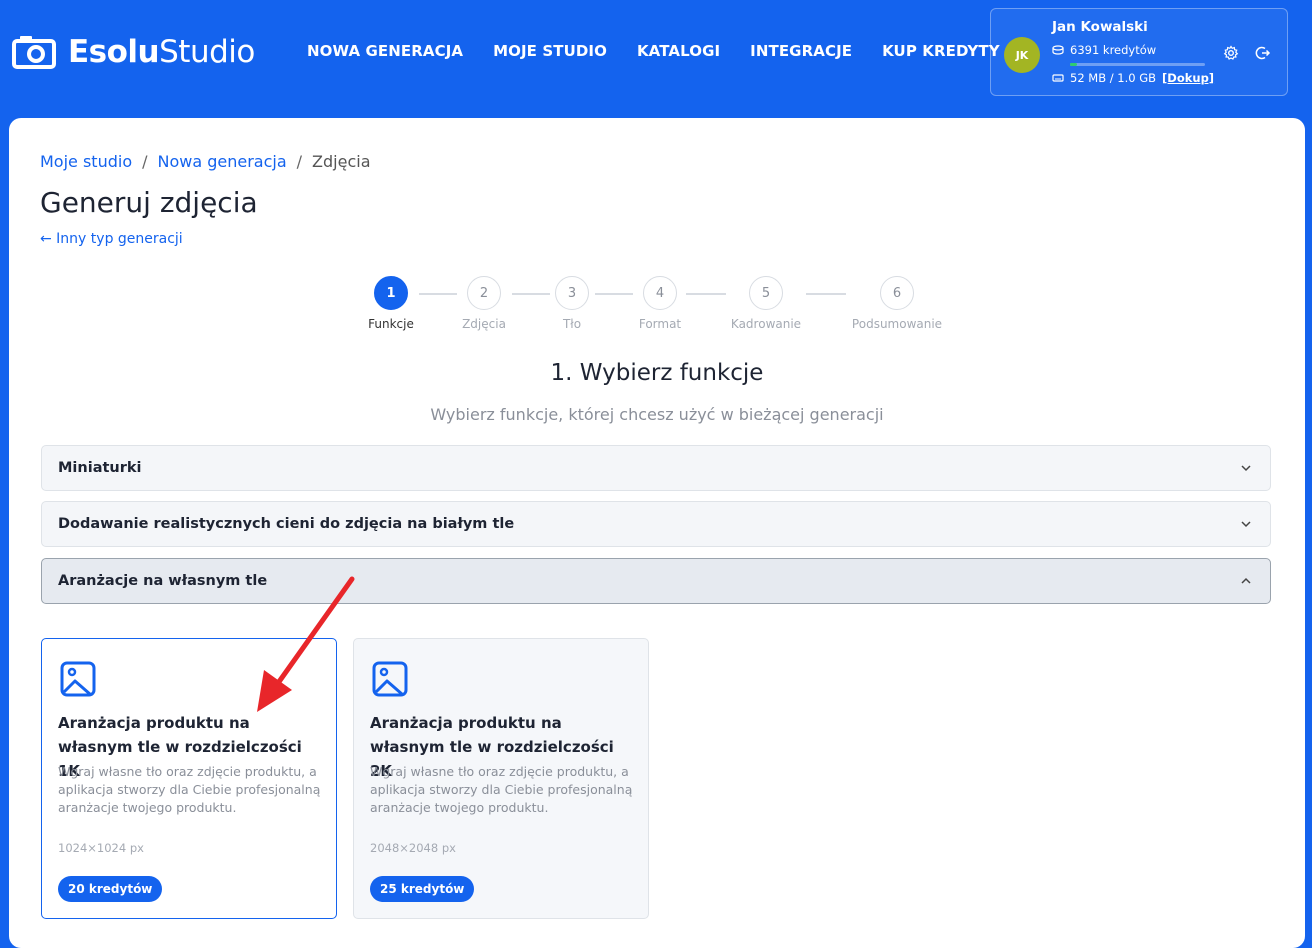 This screenshot has width=1312, height=948. What do you see at coordinates (100, 468) in the screenshot?
I see `accordion-label: Miniaturki` at bounding box center [100, 468].